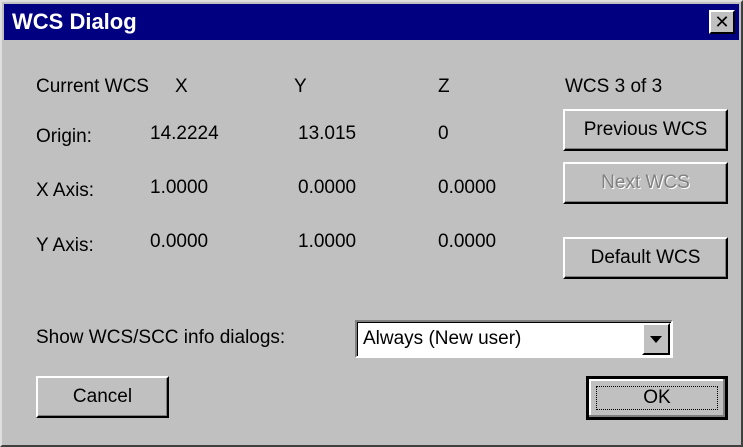 This screenshot has width=743, height=447. I want to click on previous-wcs-label: Previous WCS, so click(645, 129).